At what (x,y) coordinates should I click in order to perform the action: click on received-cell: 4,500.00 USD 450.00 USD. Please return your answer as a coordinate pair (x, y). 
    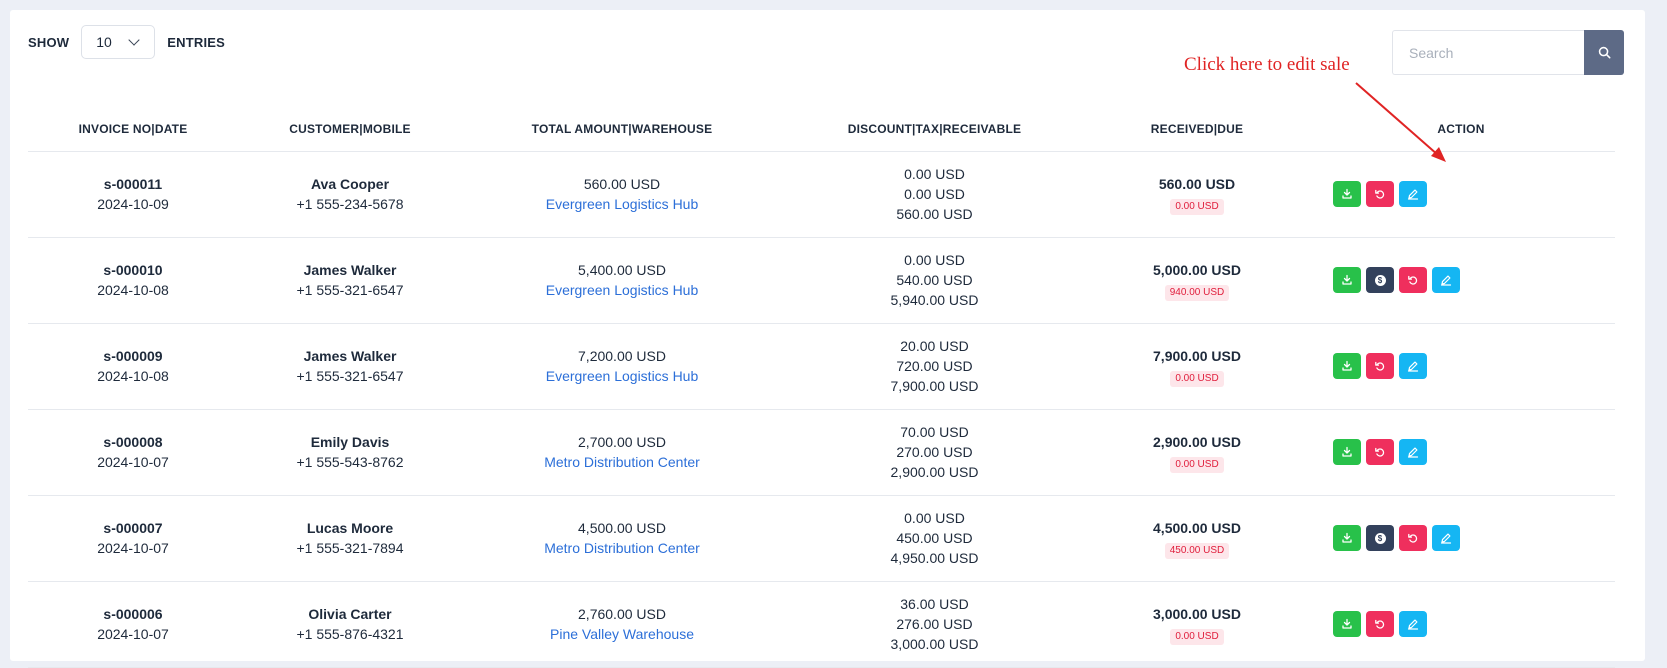
    Looking at the image, I should click on (1197, 538).